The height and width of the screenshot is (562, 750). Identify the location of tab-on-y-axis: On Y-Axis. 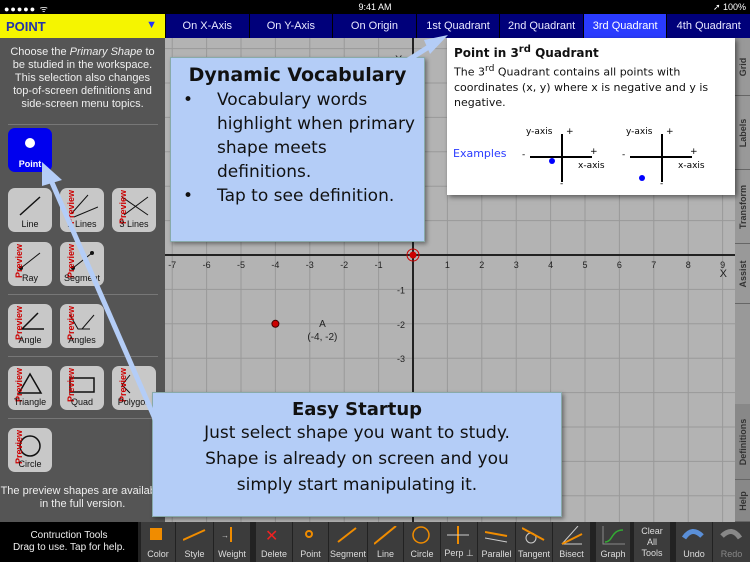
(291, 26).